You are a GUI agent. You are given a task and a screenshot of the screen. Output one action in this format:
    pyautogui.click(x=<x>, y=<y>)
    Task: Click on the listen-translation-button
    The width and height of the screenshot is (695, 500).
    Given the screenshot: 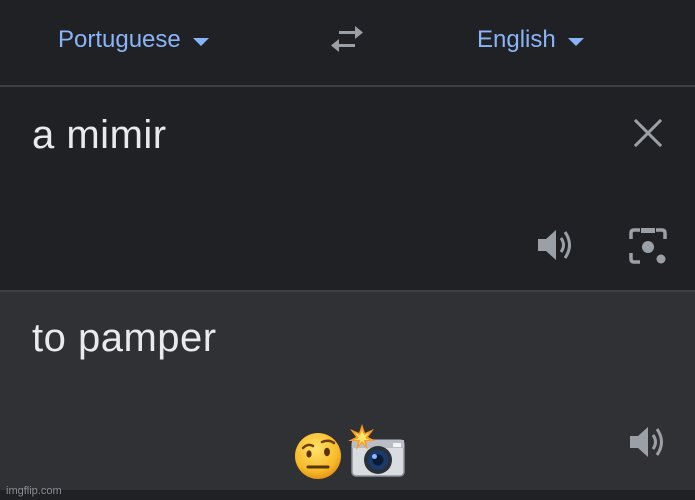 What is the action you would take?
    pyautogui.click(x=648, y=442)
    